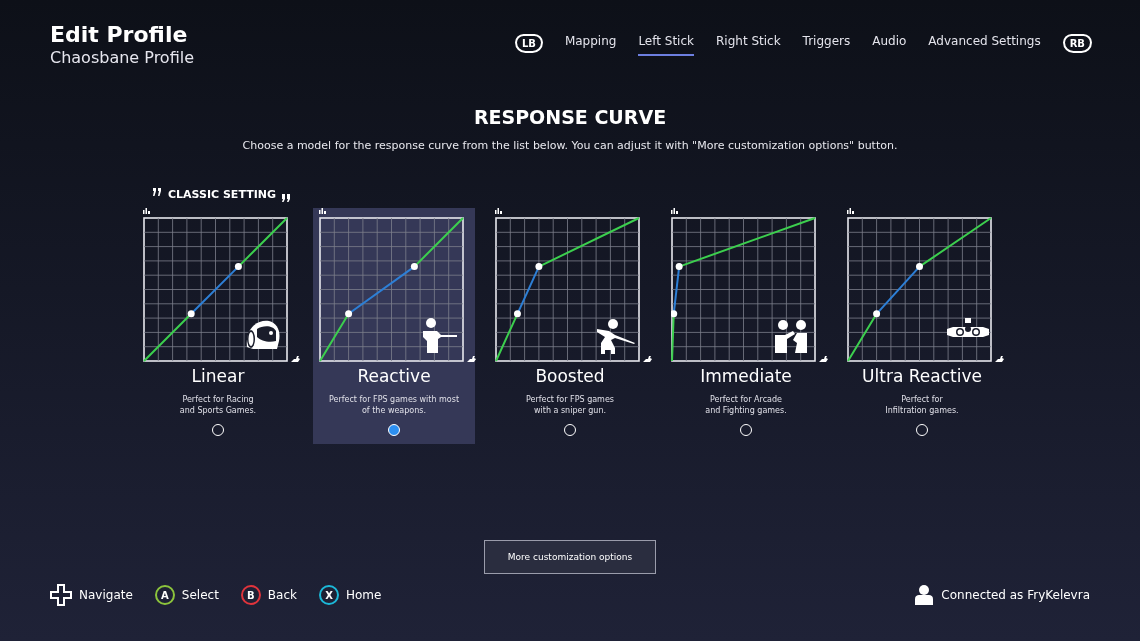 This screenshot has width=1140, height=641. Describe the element at coordinates (791, 336) in the screenshot. I see `fighters-icon` at that location.